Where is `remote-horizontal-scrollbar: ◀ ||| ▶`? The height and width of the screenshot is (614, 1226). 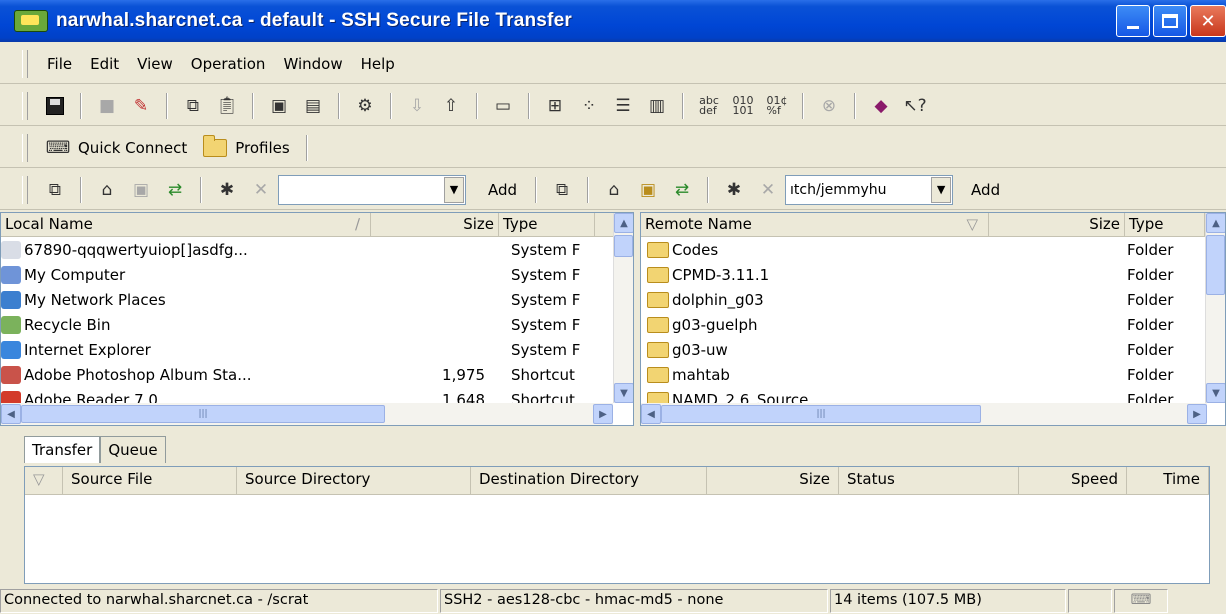
remote-horizontal-scrollbar: ◀ ||| ▶ is located at coordinates (924, 414).